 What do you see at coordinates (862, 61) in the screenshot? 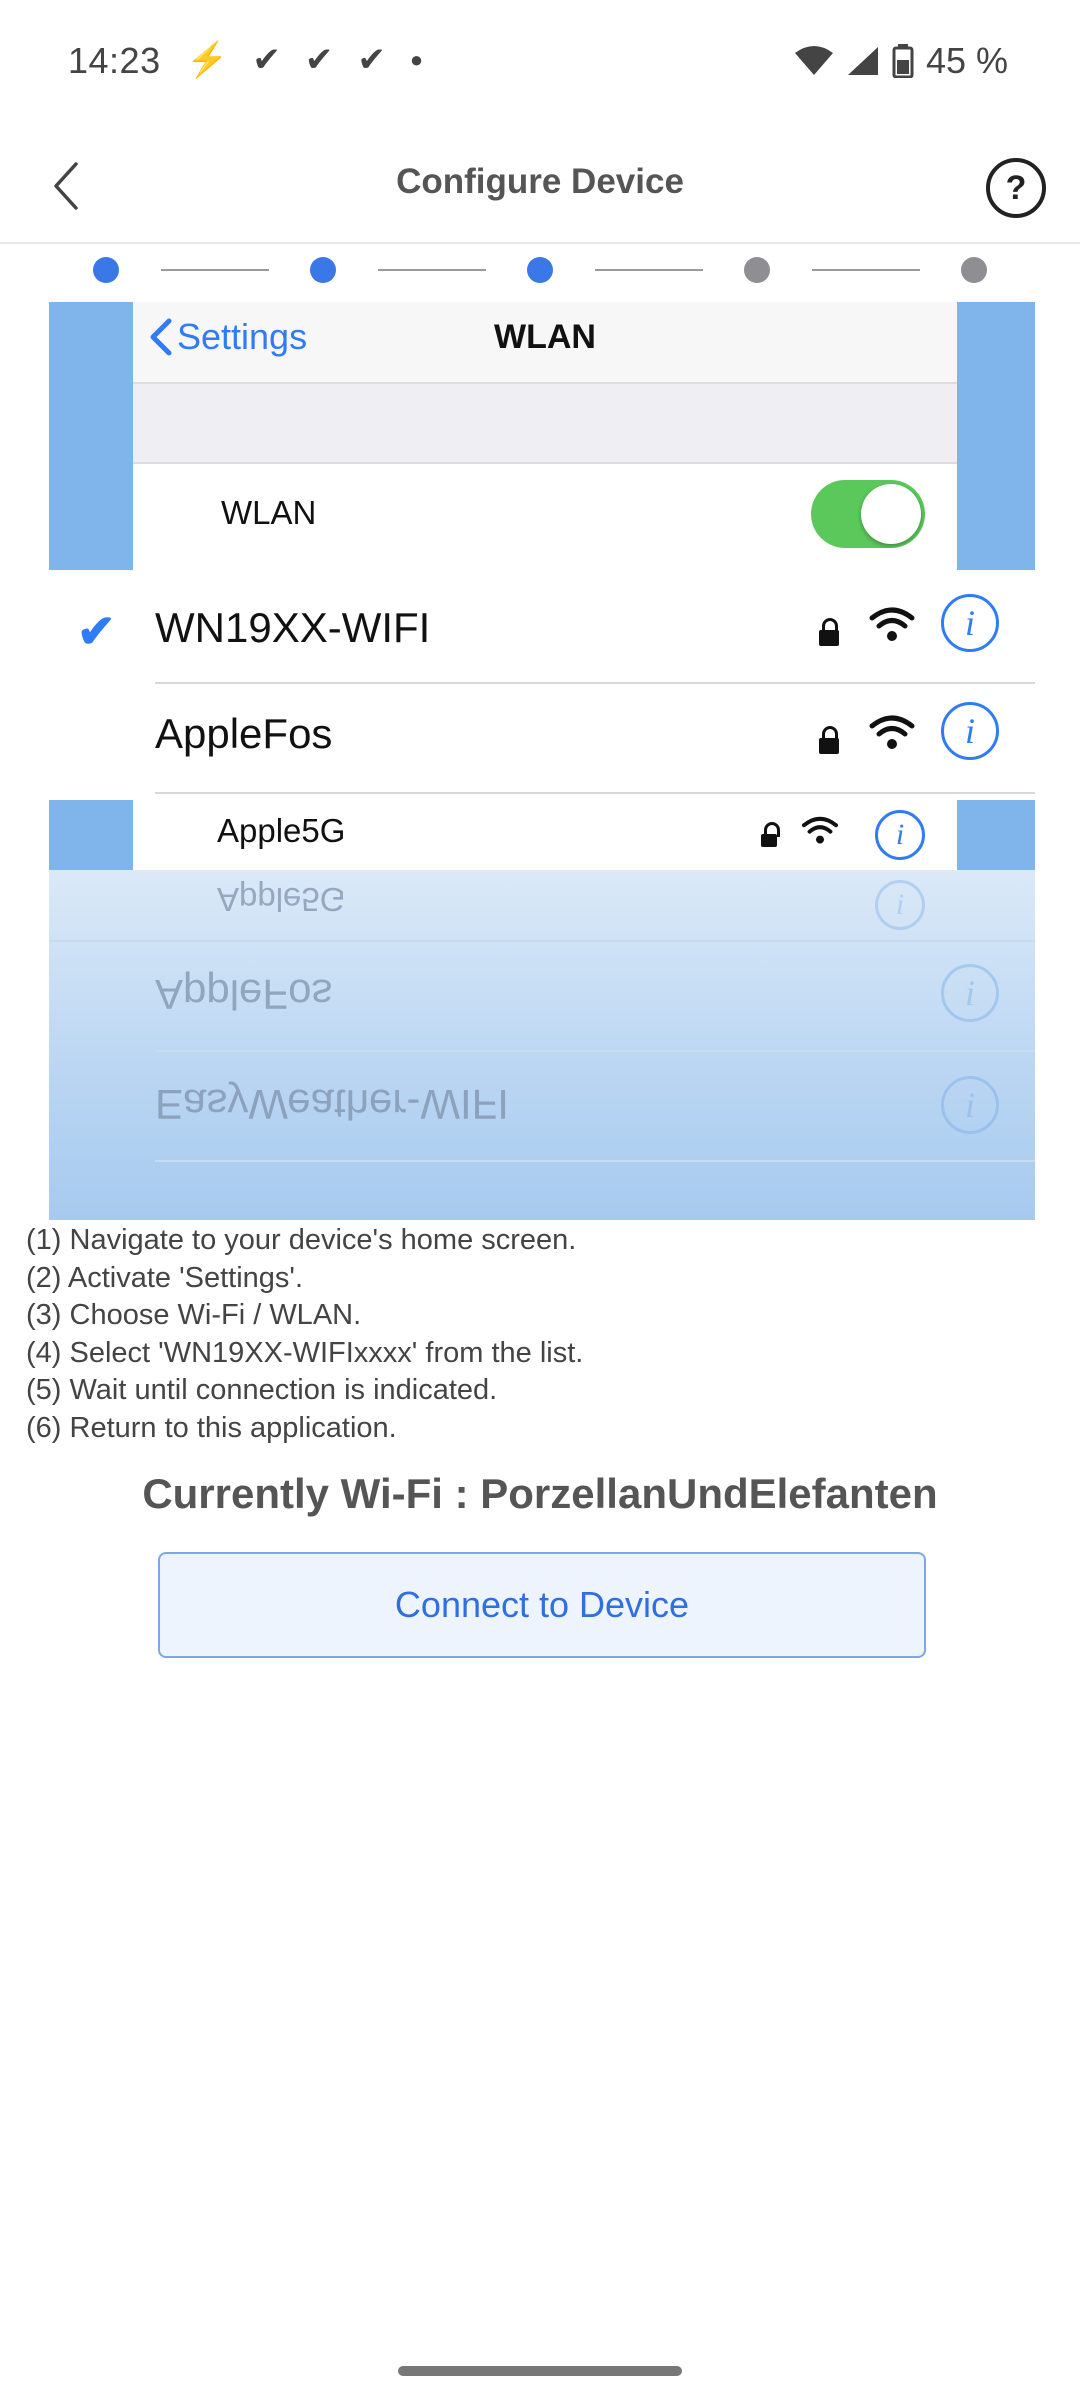
I see `signal-icon` at bounding box center [862, 61].